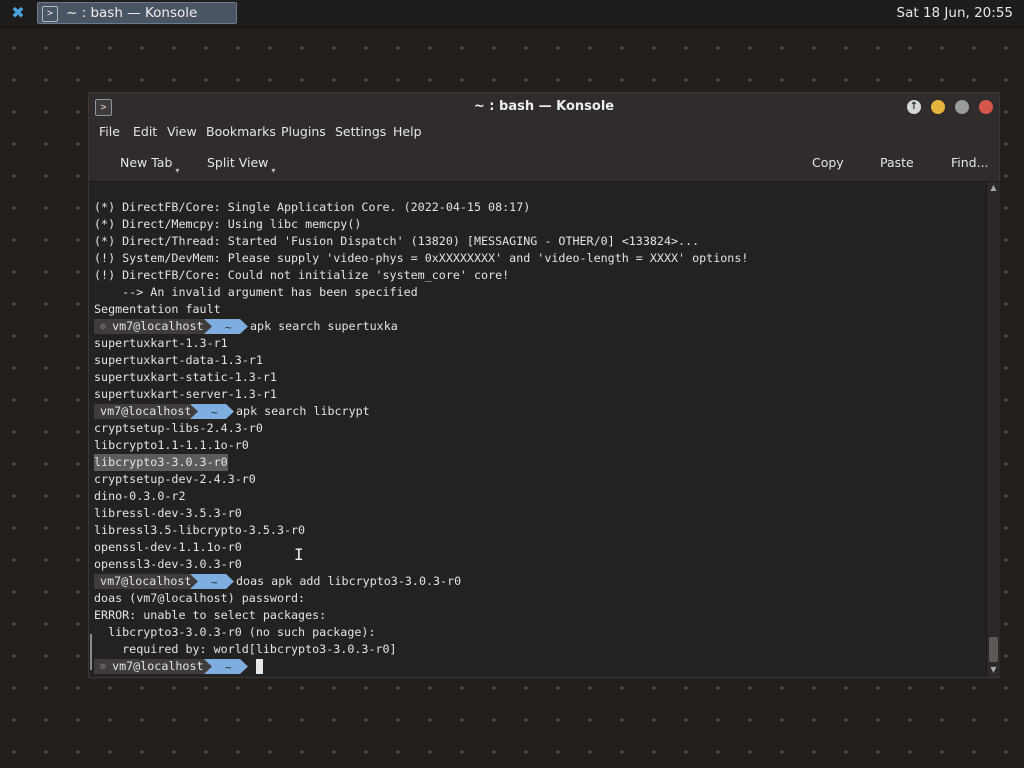  What do you see at coordinates (360, 131) in the screenshot?
I see `menu-settings: Settings` at bounding box center [360, 131].